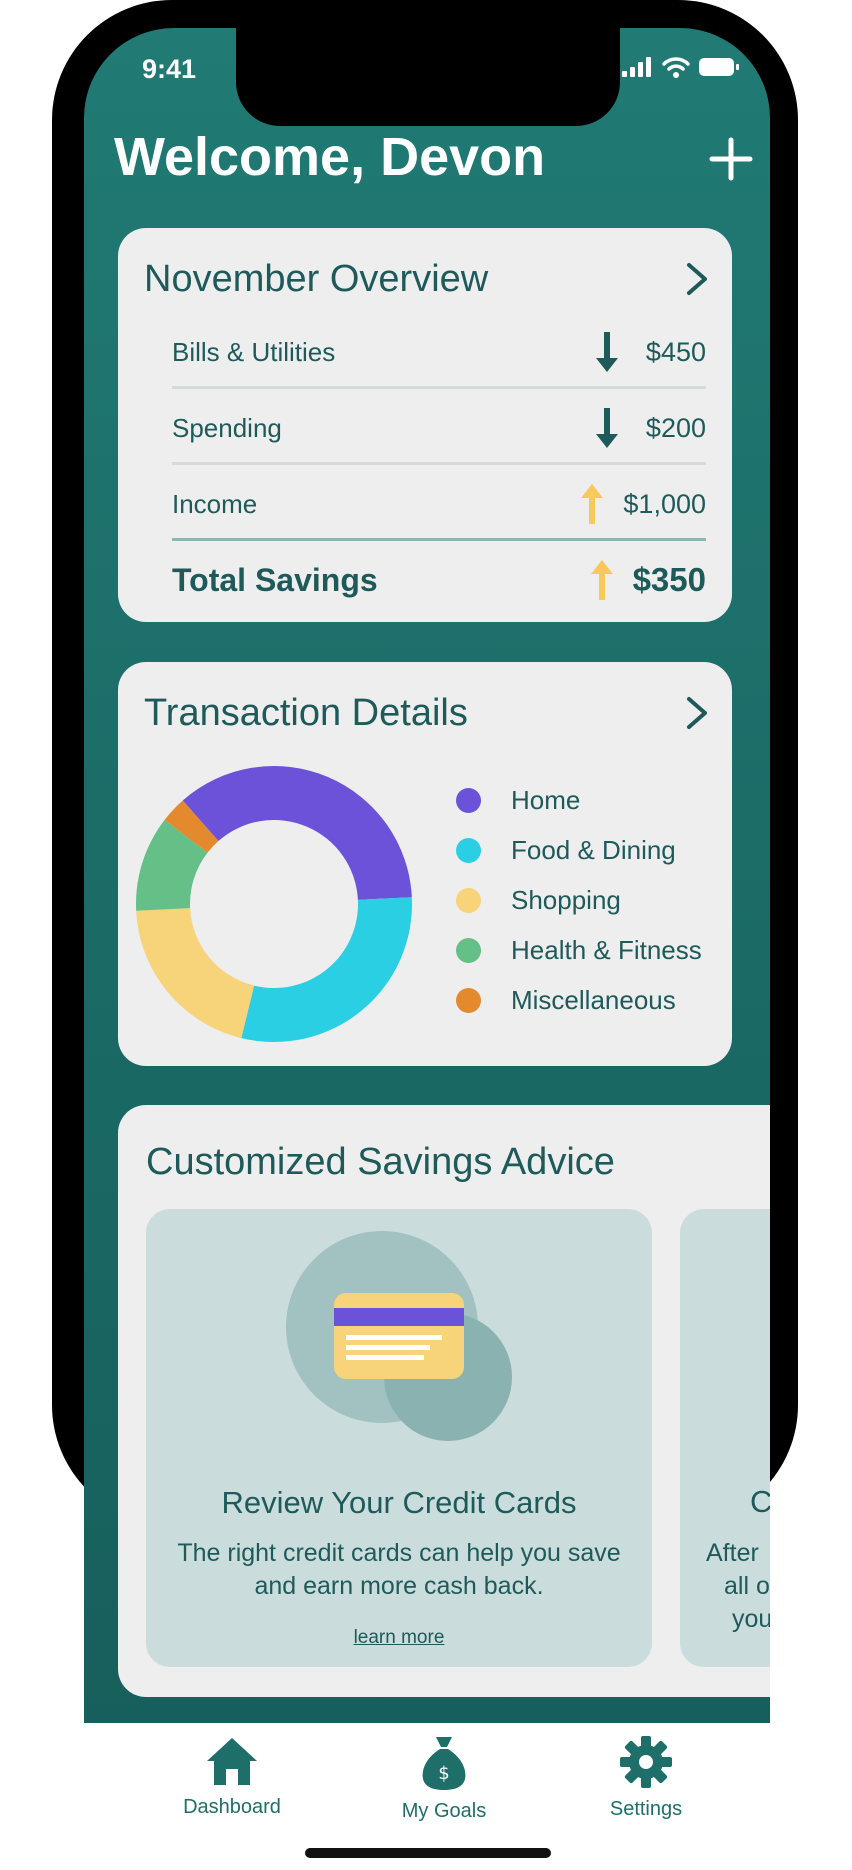 The width and height of the screenshot is (852, 1870). I want to click on overview-row-label: Income, so click(215, 503).